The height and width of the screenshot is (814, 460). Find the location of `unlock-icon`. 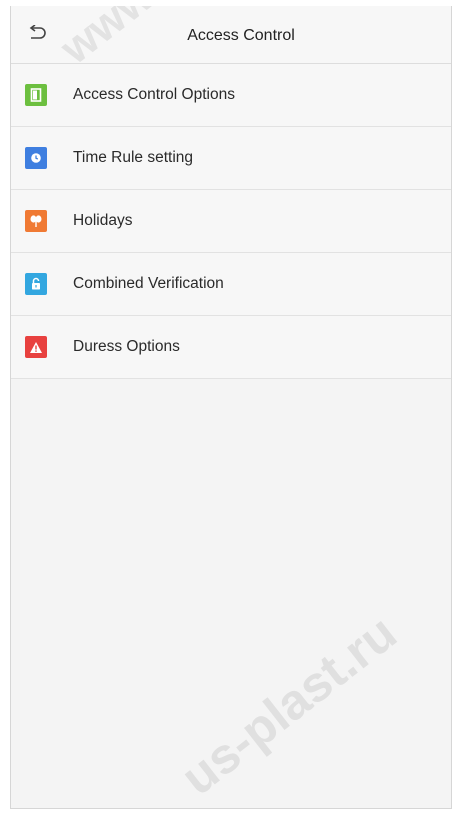

unlock-icon is located at coordinates (36, 284).